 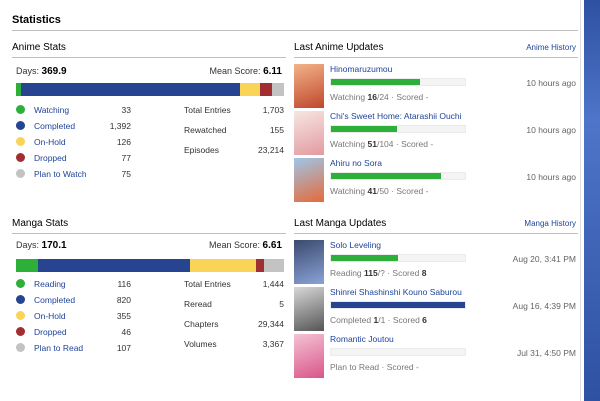 What do you see at coordinates (551, 47) in the screenshot?
I see `anime-history-link: Anime History` at bounding box center [551, 47].